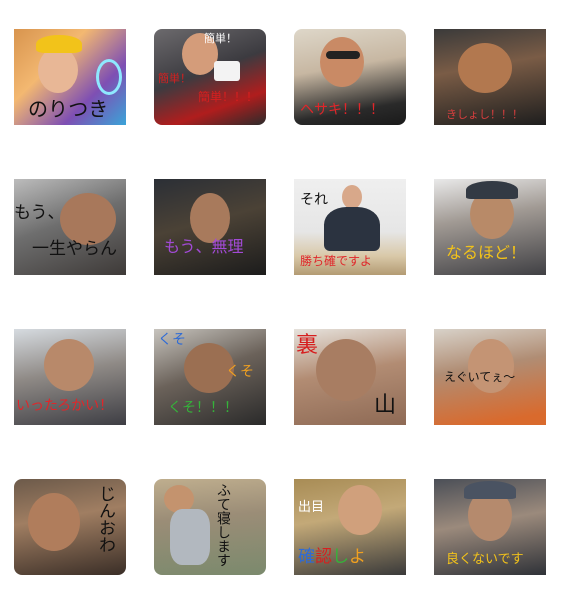  Describe the element at coordinates (307, 345) in the screenshot. I see `sticker-caption-top: 裏` at that location.